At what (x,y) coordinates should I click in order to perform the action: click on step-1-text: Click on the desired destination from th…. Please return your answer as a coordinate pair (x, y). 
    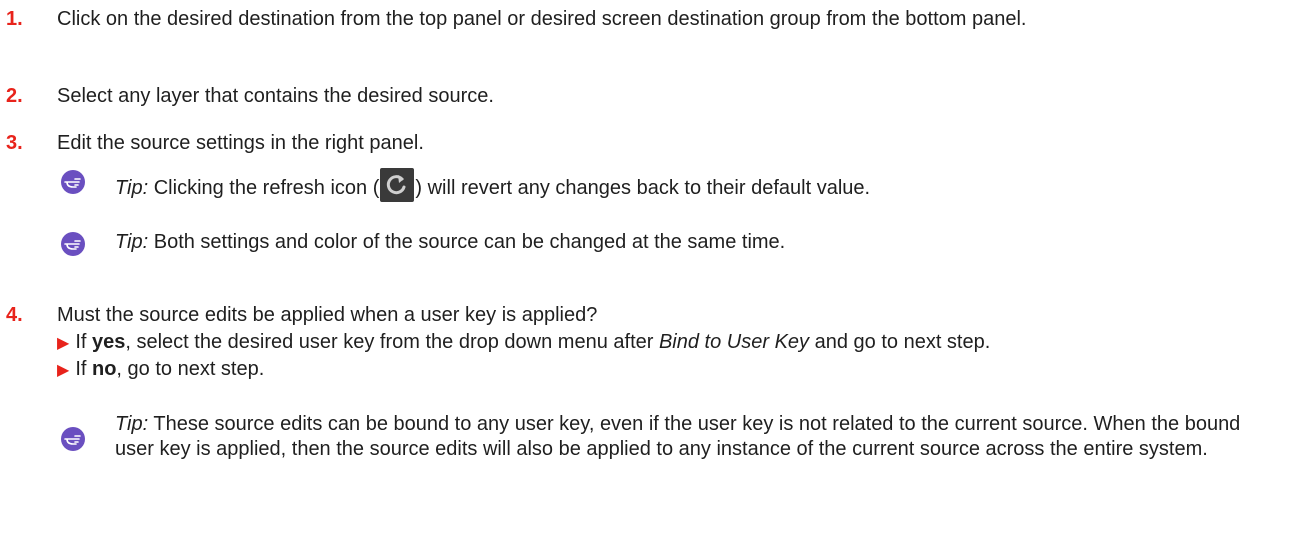
    Looking at the image, I should click on (542, 19).